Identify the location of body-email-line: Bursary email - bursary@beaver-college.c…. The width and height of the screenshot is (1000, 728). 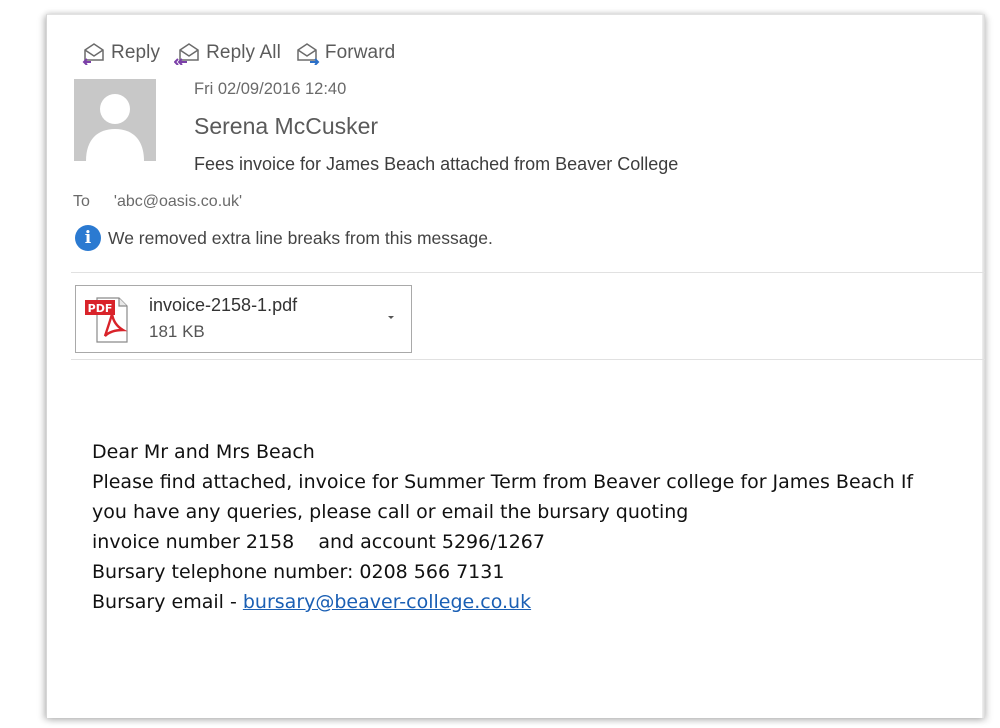
(532, 602).